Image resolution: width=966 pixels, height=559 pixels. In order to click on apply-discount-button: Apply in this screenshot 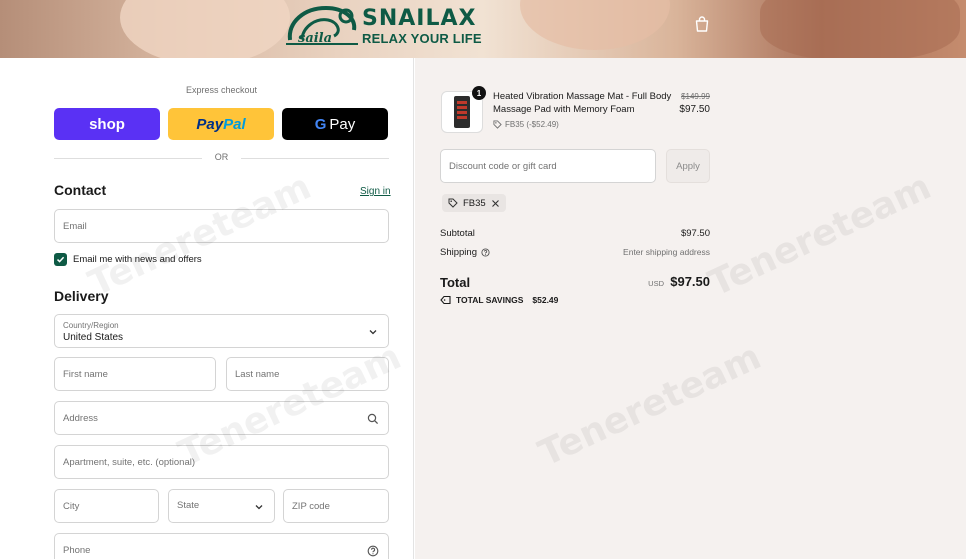, I will do `click(688, 166)`.